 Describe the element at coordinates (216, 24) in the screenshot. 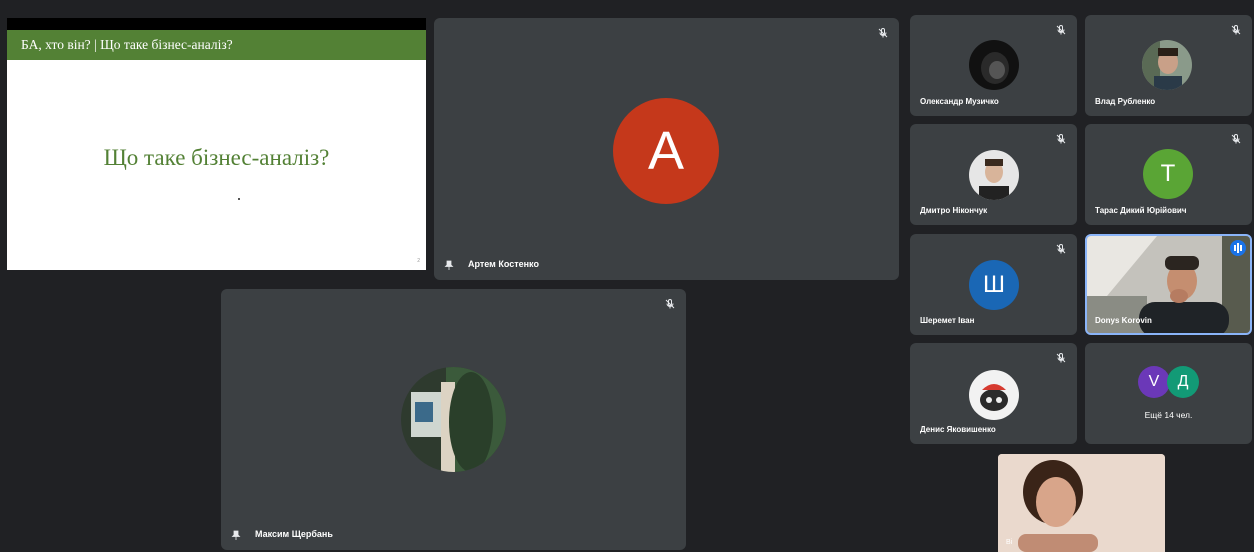

I see `slide-top-strip` at that location.